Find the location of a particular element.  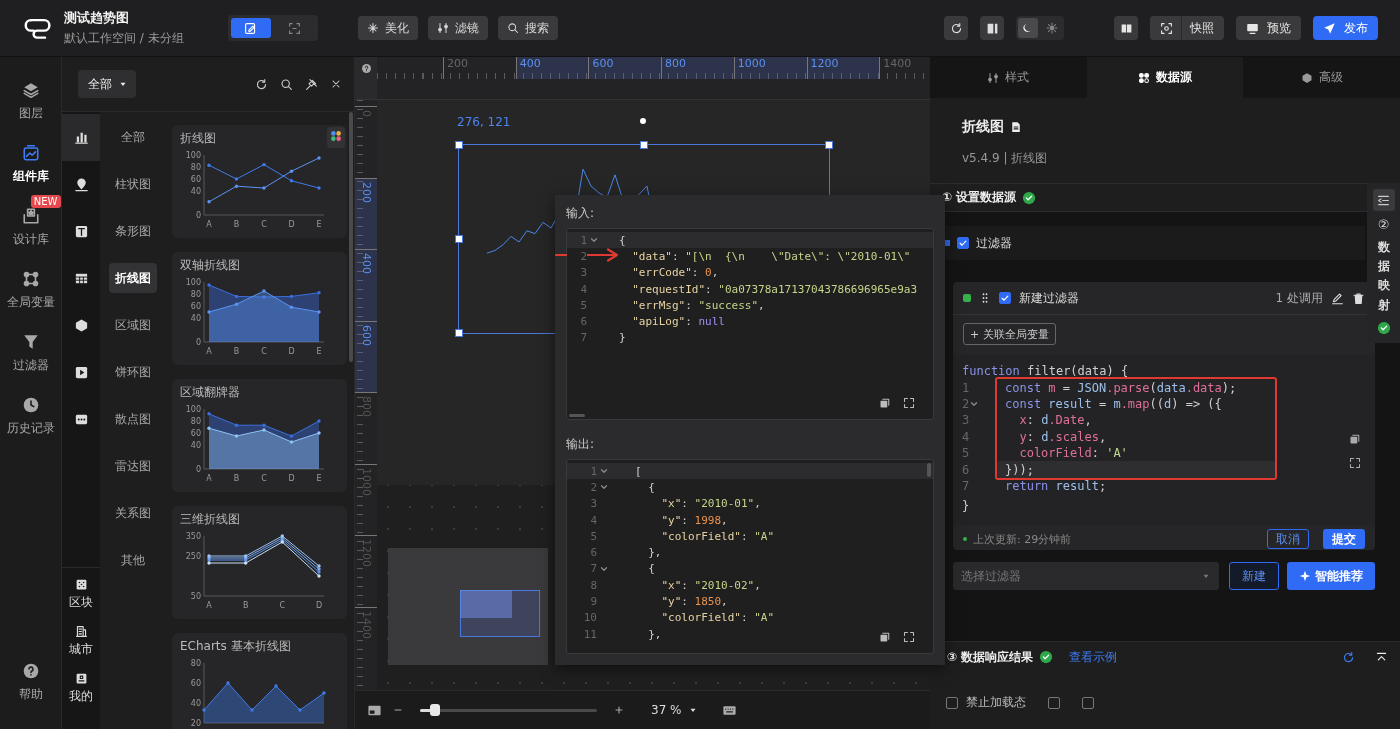

ruler-label: 1000 is located at coordinates (770, 68).